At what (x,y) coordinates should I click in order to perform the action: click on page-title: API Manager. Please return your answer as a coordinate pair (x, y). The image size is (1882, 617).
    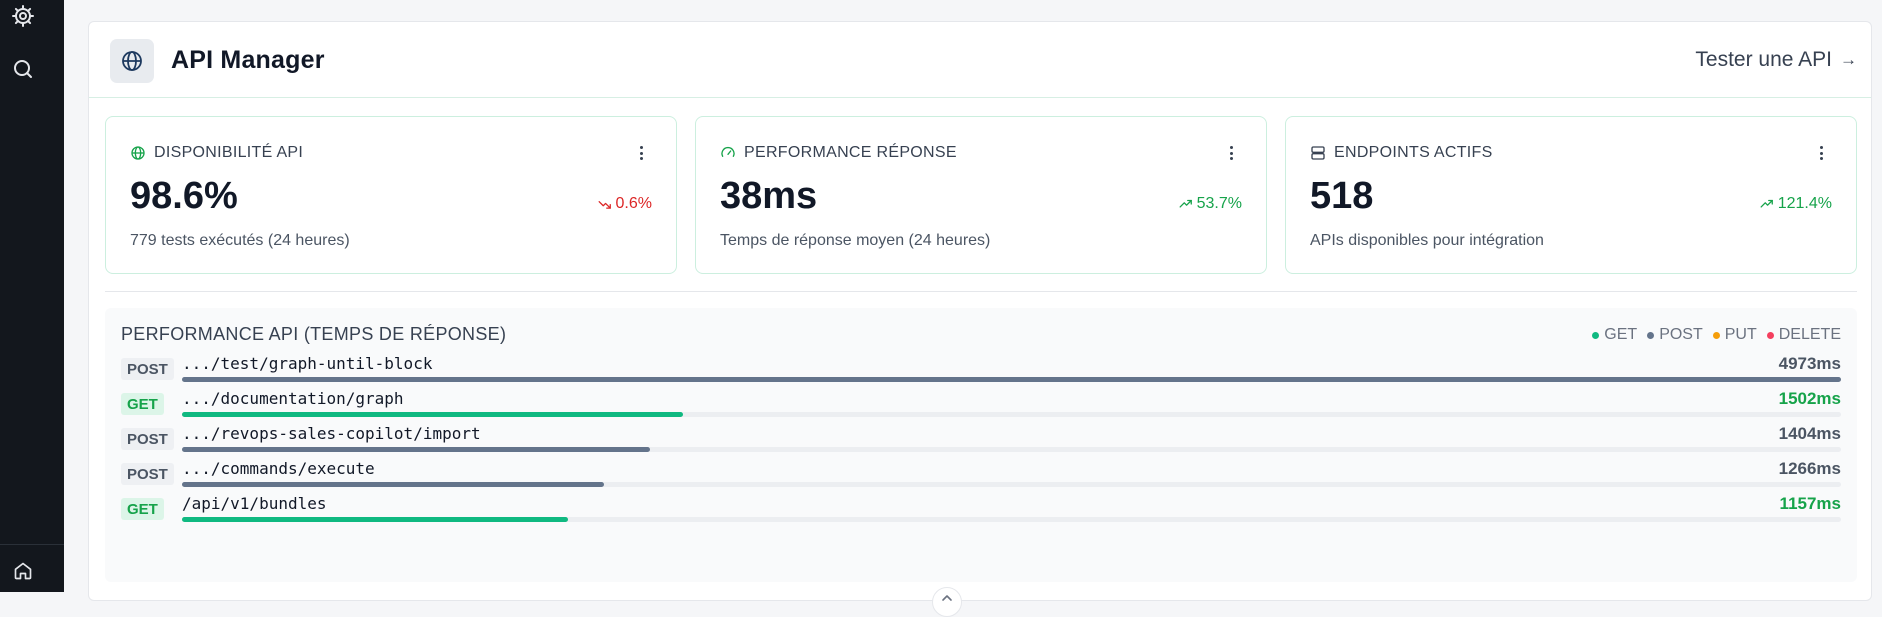
    Looking at the image, I should click on (248, 60).